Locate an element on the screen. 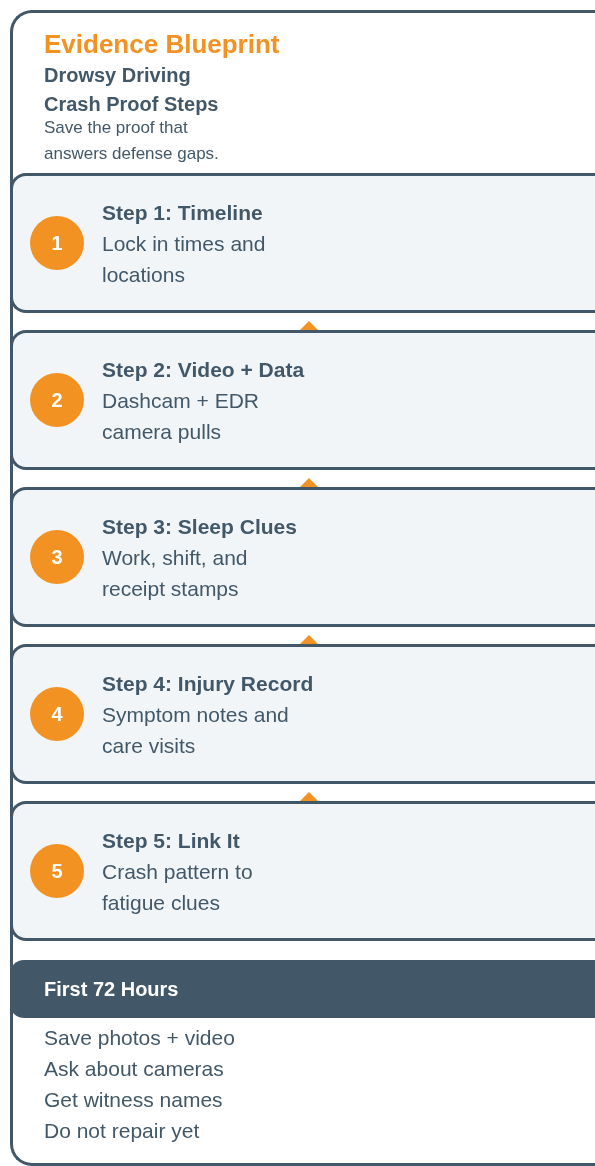  step-title: Step 2: Video + Data is located at coordinates (203, 369).